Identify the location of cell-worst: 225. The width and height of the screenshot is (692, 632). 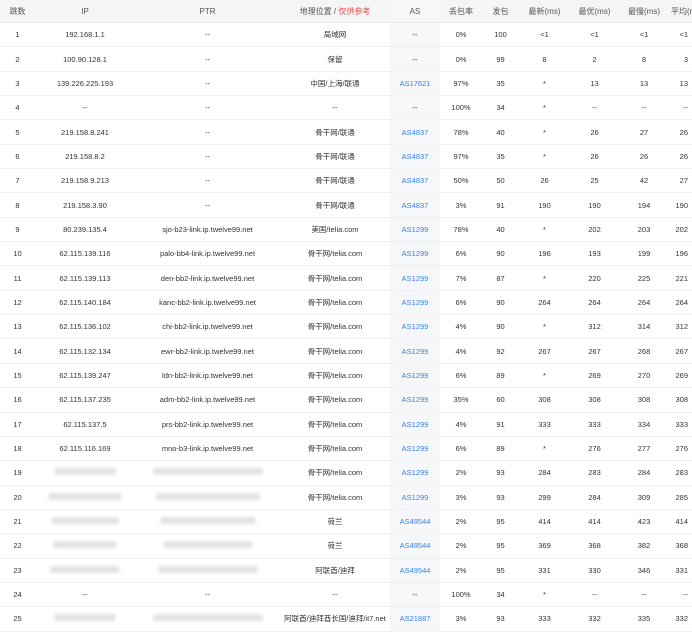
(644, 278).